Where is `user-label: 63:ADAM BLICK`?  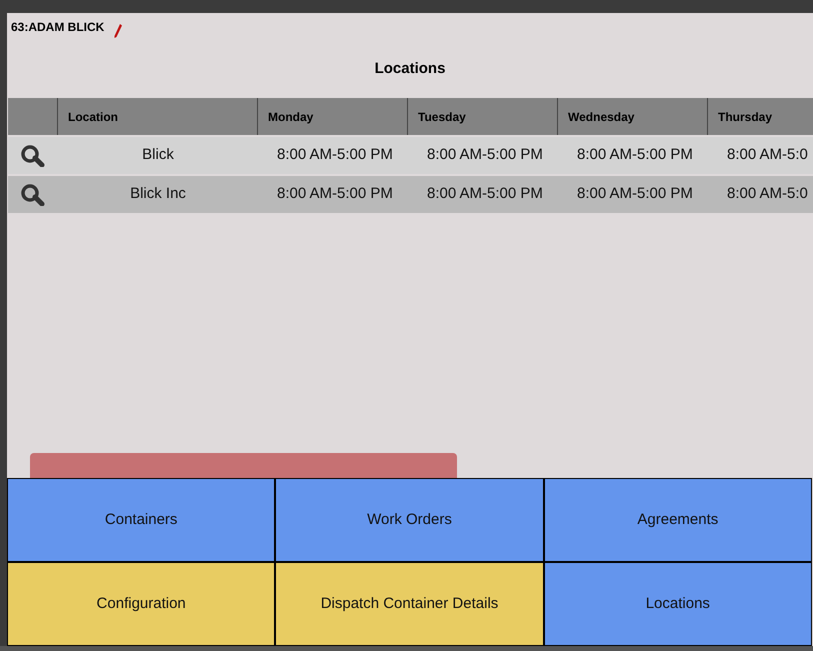
user-label: 63:ADAM BLICK is located at coordinates (57, 27).